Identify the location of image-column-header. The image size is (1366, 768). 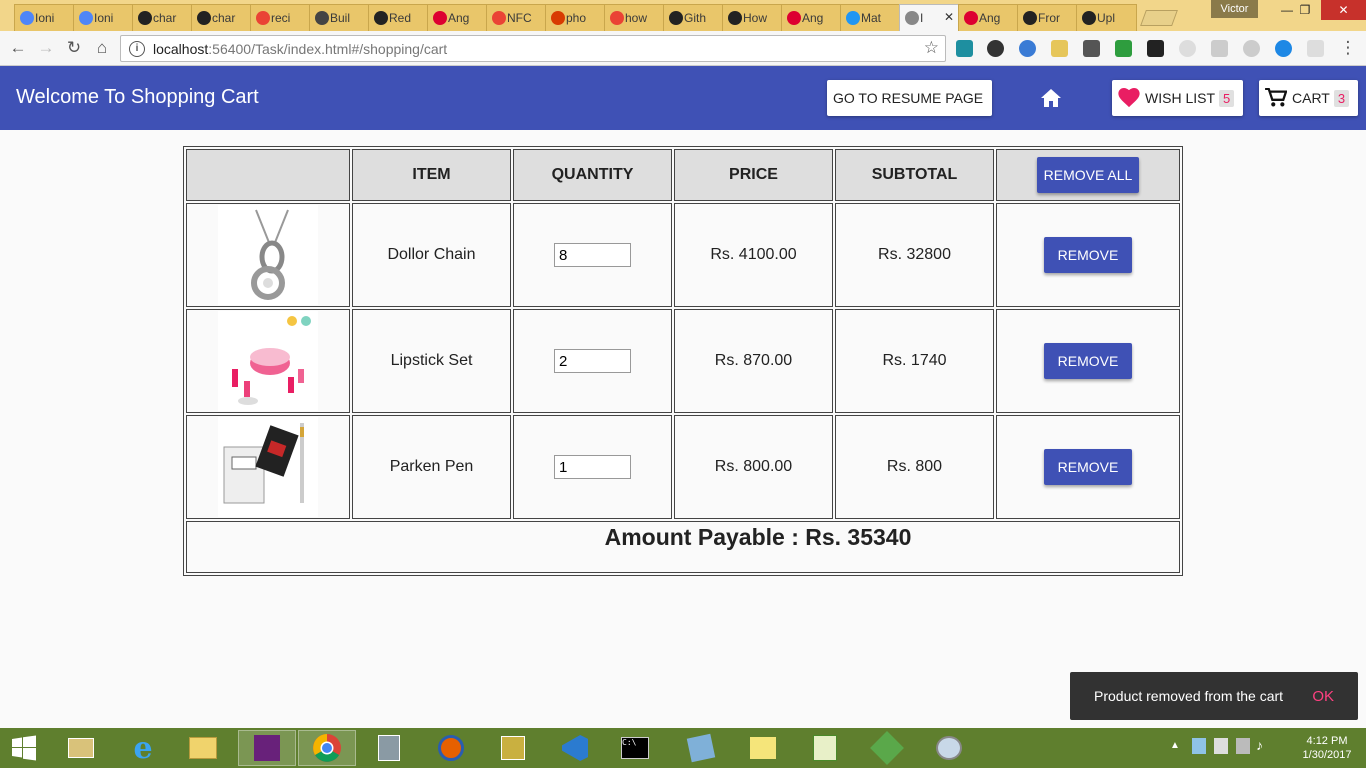
(268, 175).